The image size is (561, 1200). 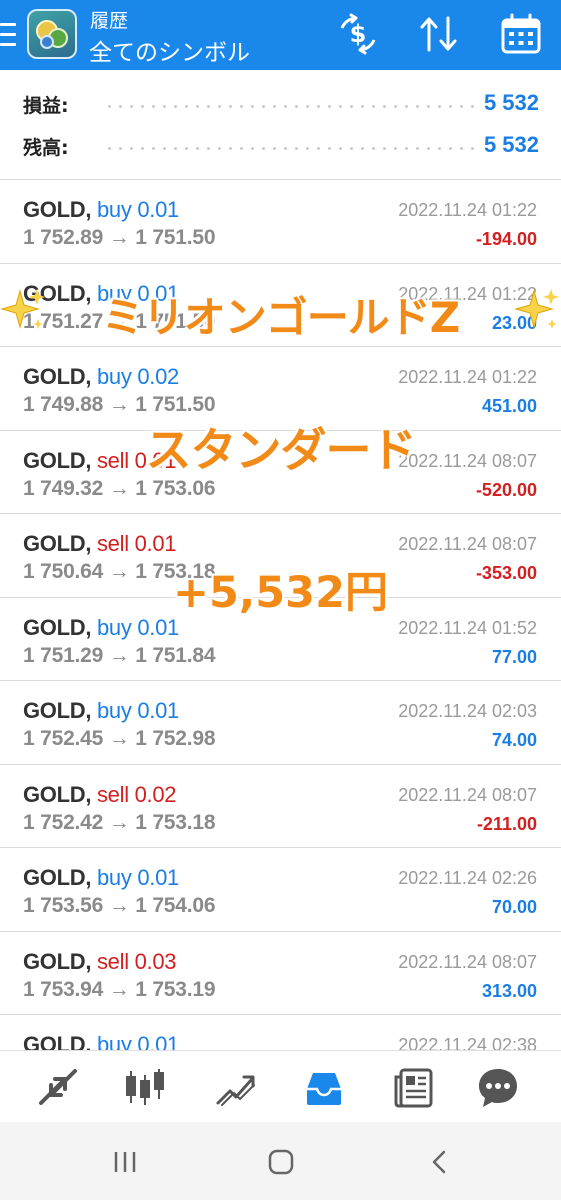 I want to click on balance-label: 残高:, so click(x=46, y=148).